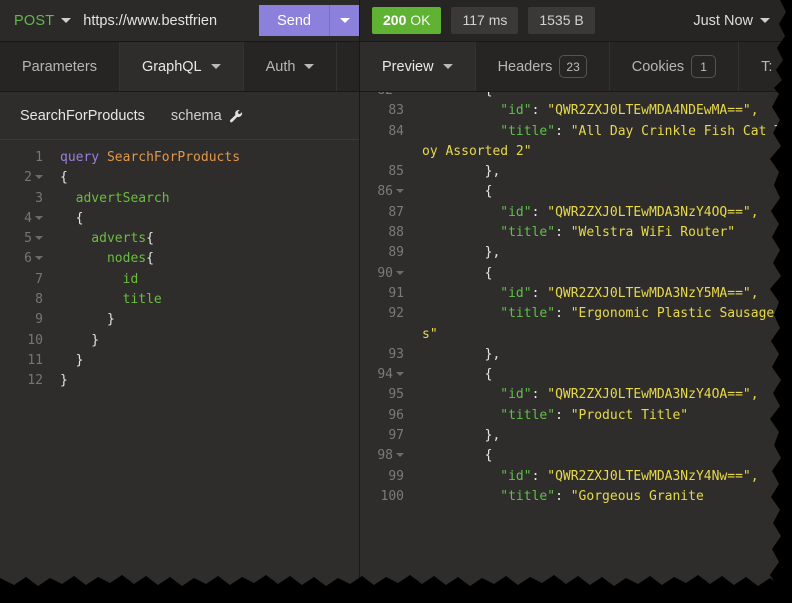 This screenshot has width=792, height=603. What do you see at coordinates (384, 375) in the screenshot?
I see `line-number: 94` at bounding box center [384, 375].